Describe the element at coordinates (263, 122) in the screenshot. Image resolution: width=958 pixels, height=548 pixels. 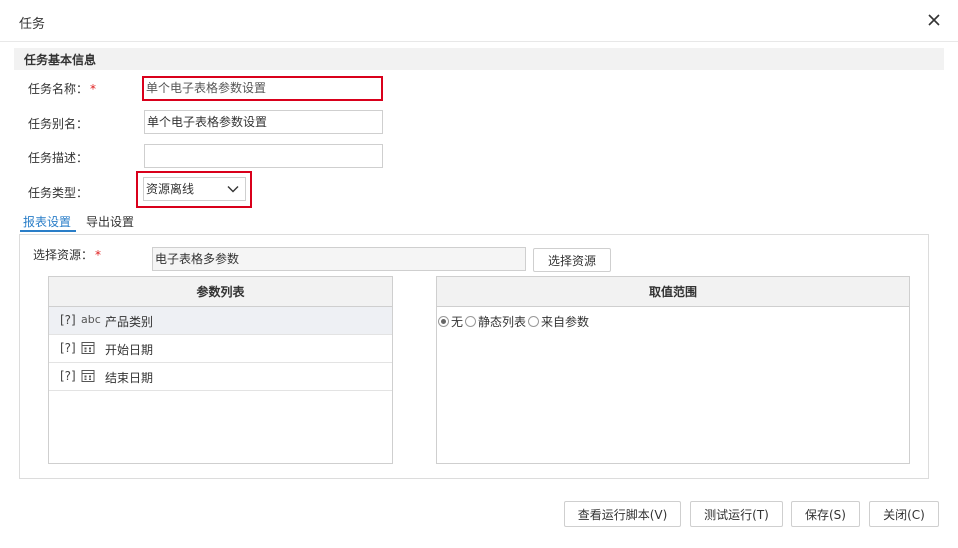
I see `task-alias-input: 单个电子表格参数设置` at that location.